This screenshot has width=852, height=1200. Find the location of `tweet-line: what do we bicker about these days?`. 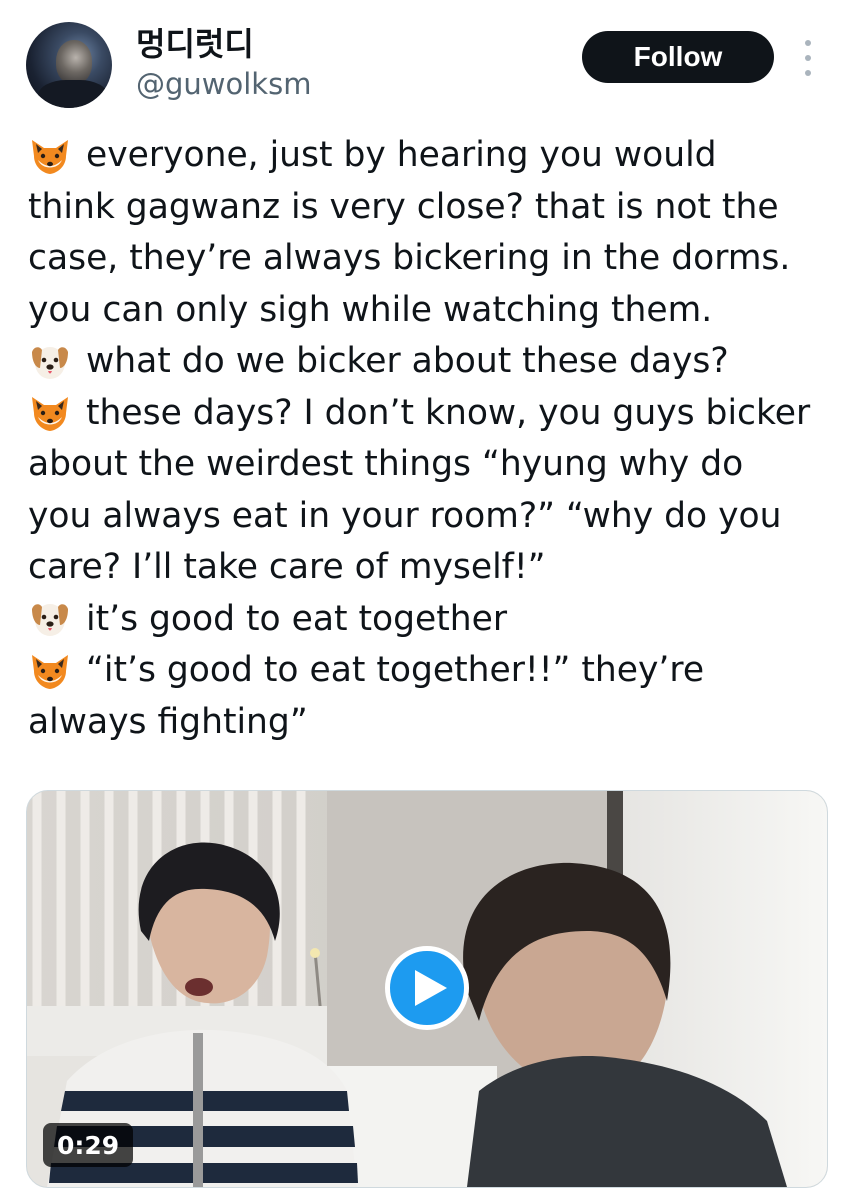

tweet-line: what do we bicker about these days? is located at coordinates (433, 362).